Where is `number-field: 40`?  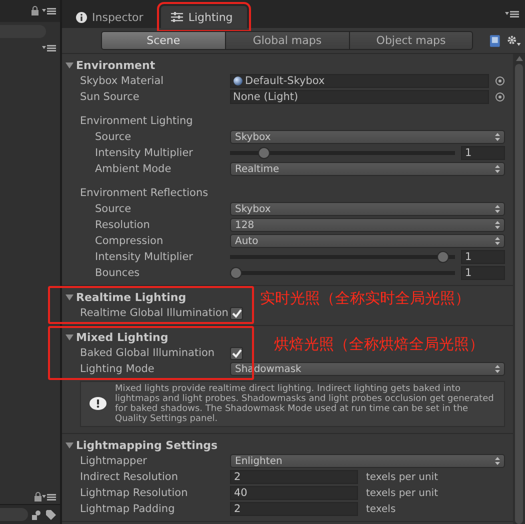 number-field: 40 is located at coordinates (294, 493).